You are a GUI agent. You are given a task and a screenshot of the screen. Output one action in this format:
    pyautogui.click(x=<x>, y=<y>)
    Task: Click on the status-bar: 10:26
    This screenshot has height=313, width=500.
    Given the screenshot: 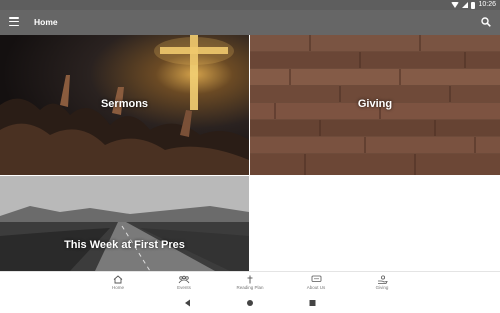 What is the action you would take?
    pyautogui.click(x=250, y=5)
    